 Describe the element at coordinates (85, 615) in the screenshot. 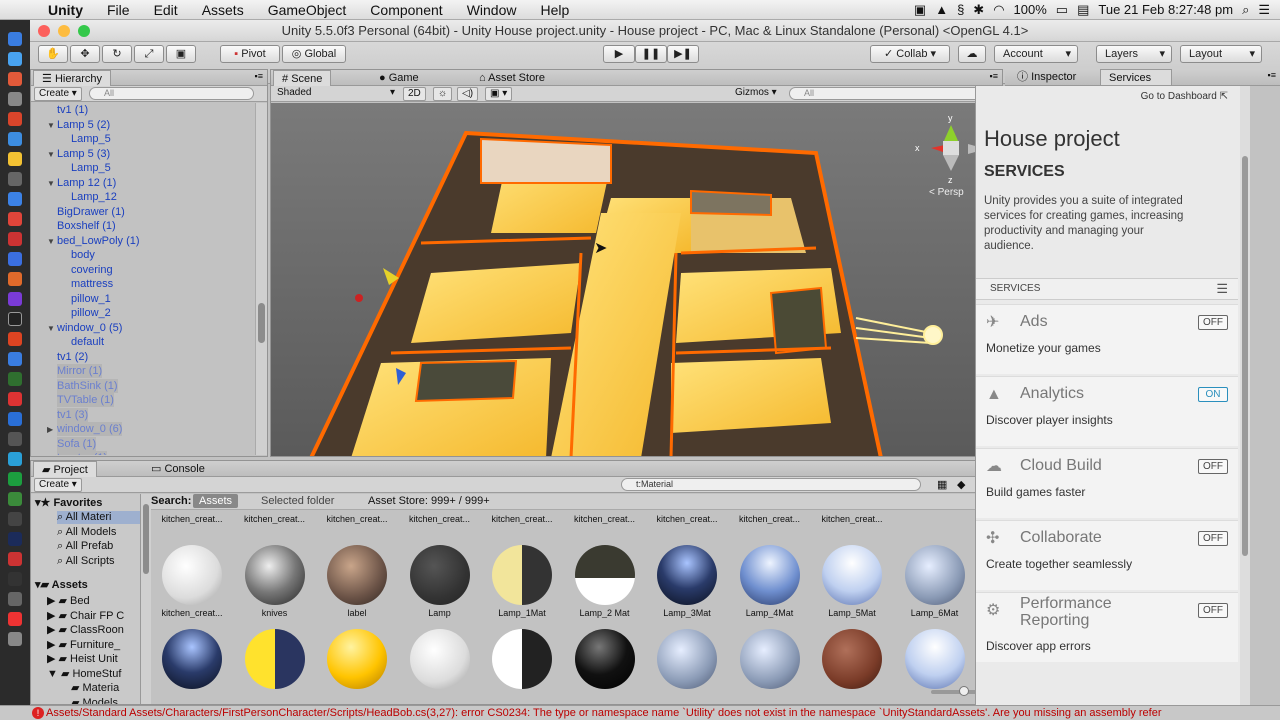

I see `folder-item: ▶ ▰ Chair FP C` at that location.